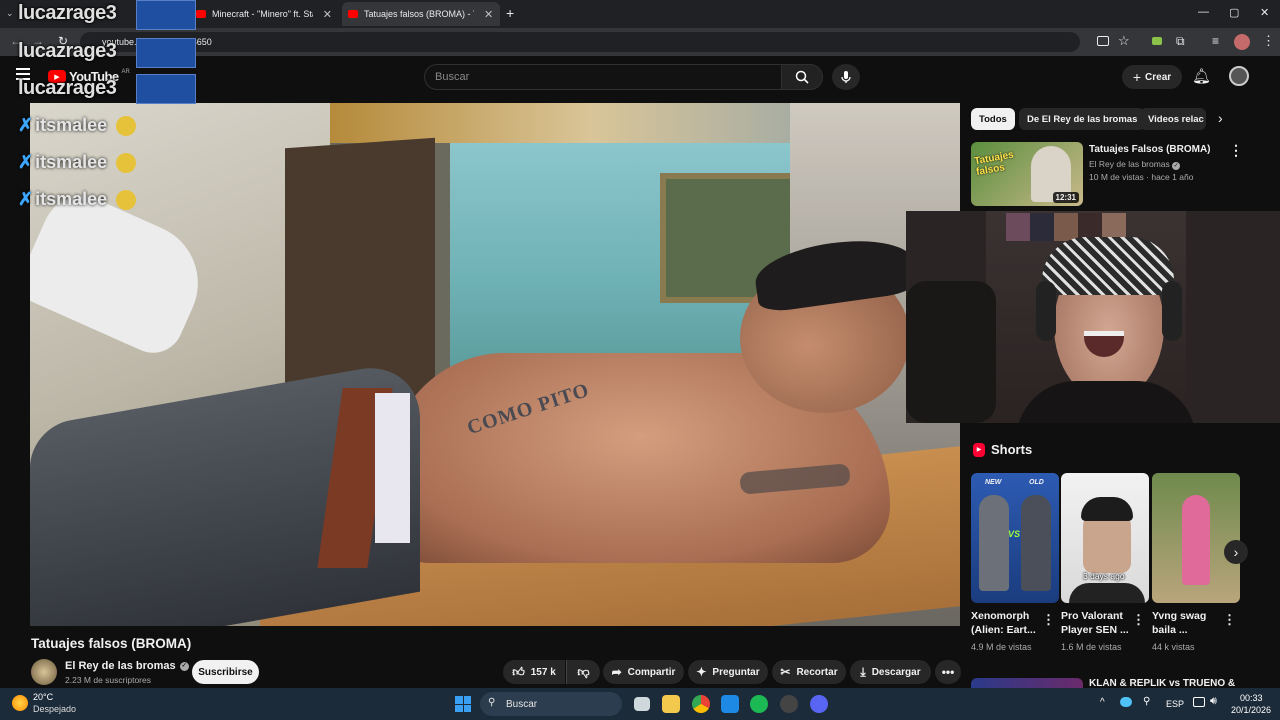  What do you see at coordinates (951, 352) in the screenshot?
I see `webcam-chair` at bounding box center [951, 352].